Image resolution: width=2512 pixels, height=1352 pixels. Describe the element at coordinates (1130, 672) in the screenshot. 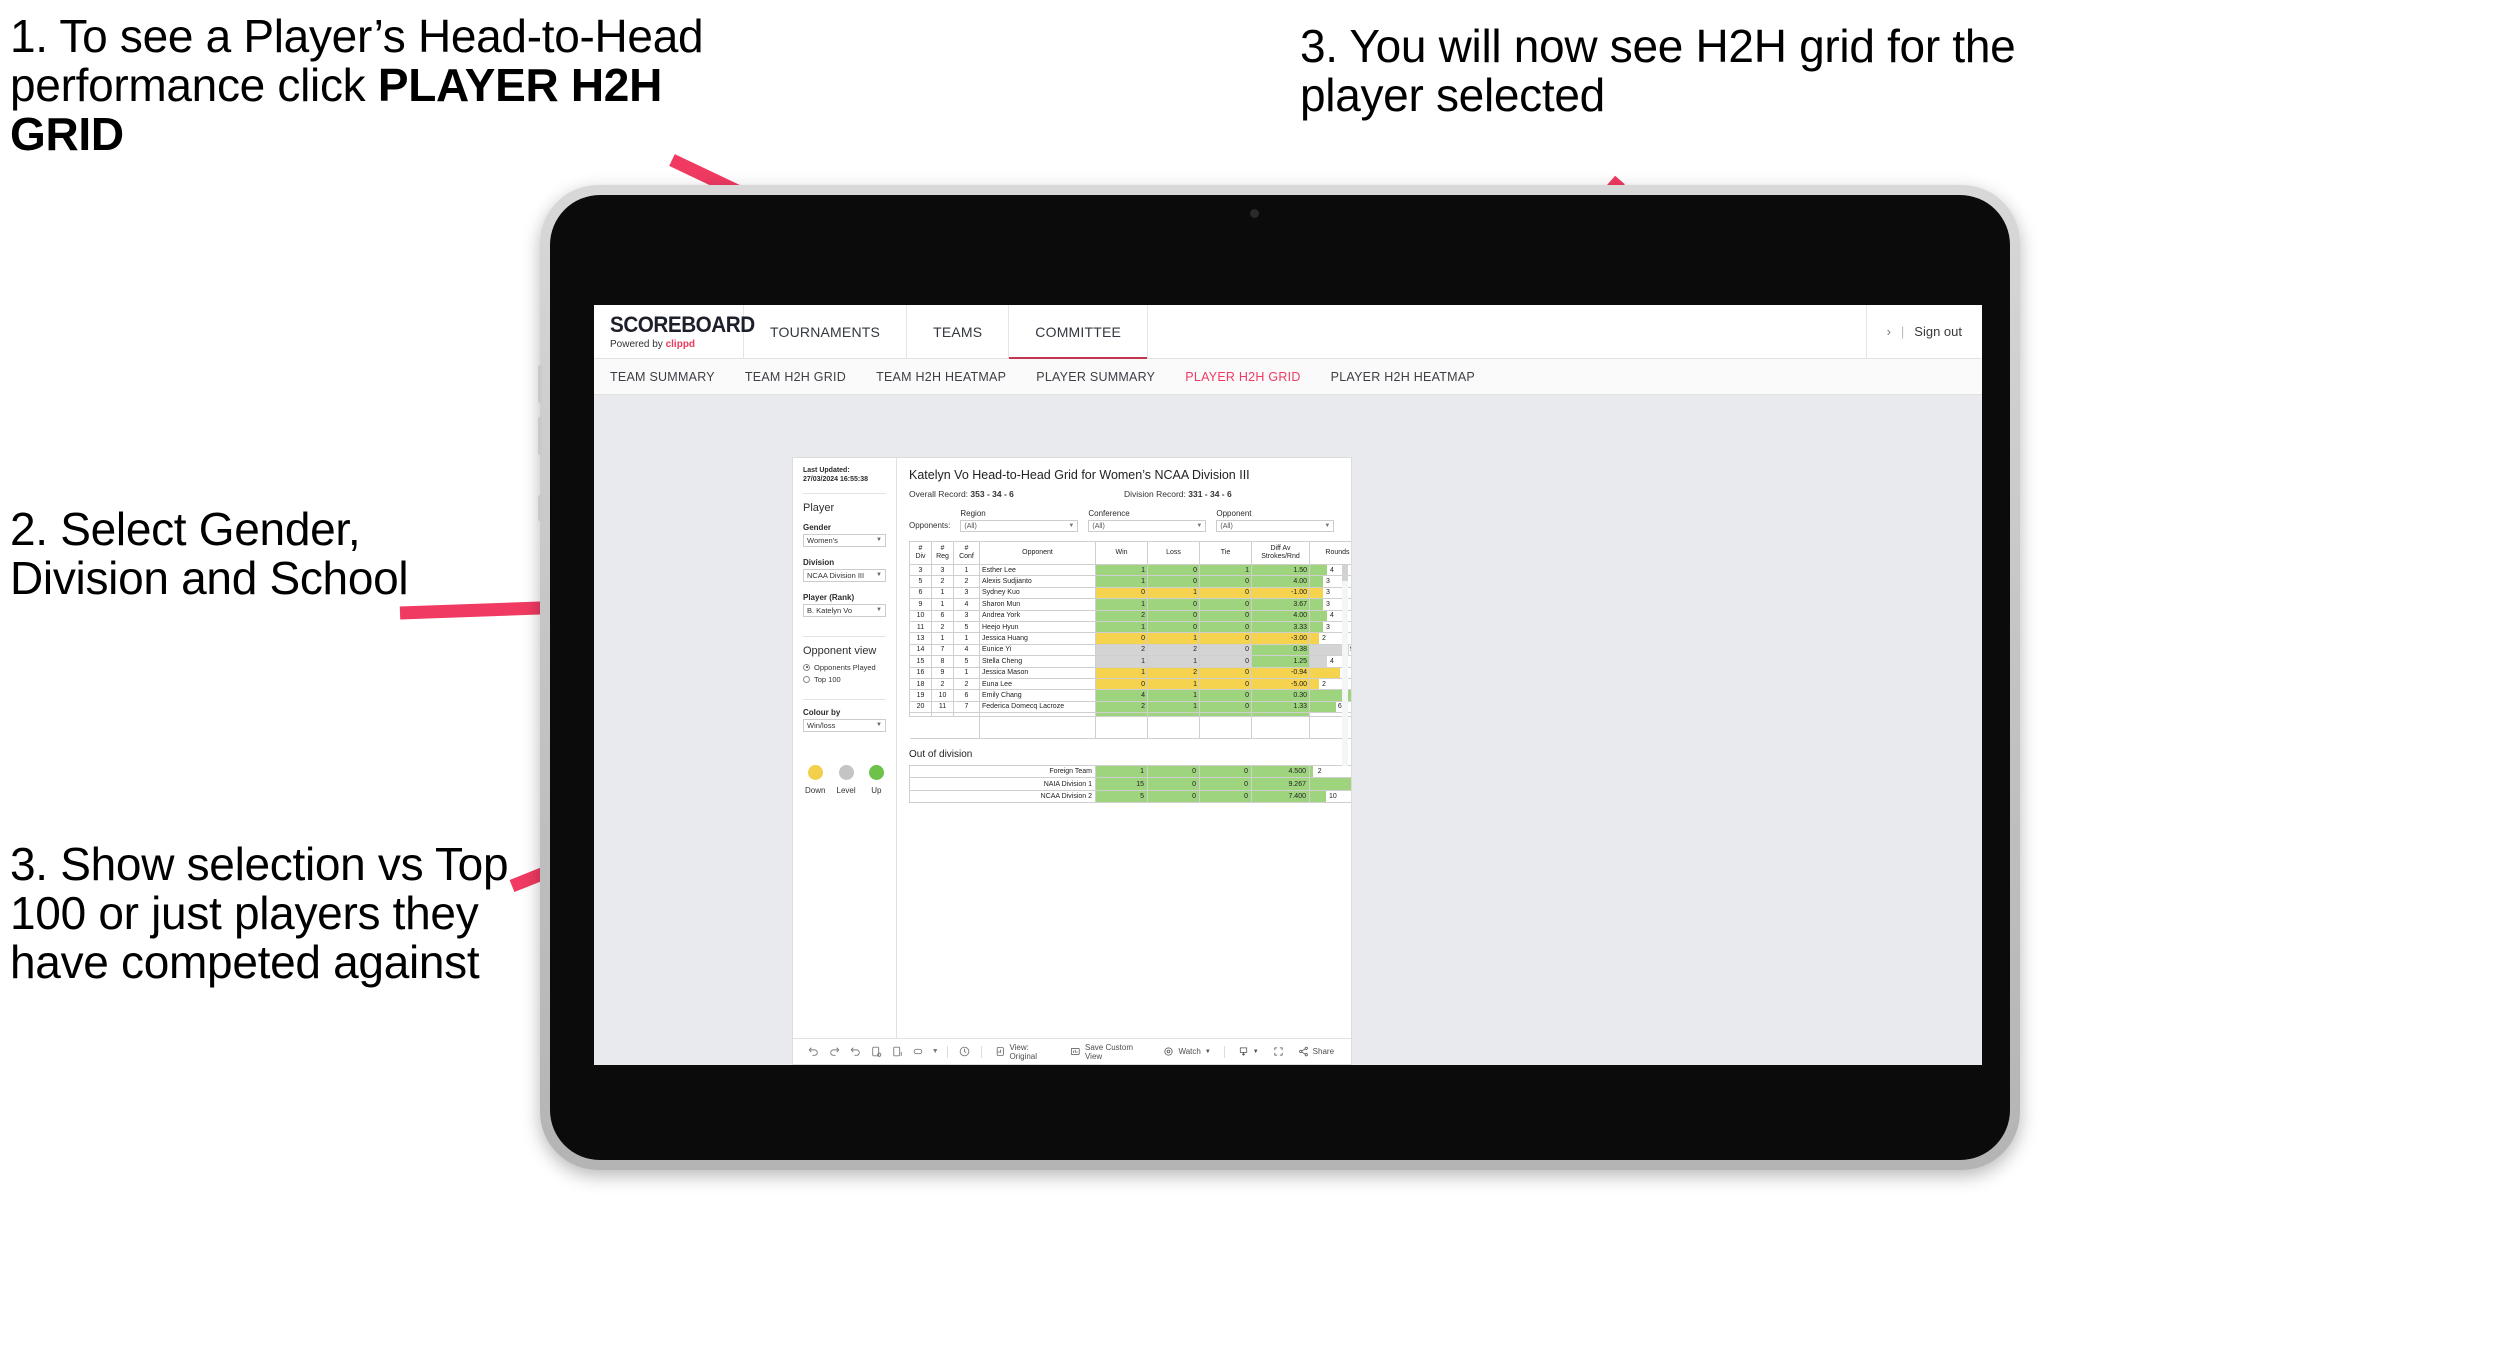

I see `table-row: 1691Jessica Mason120-0.947` at that location.